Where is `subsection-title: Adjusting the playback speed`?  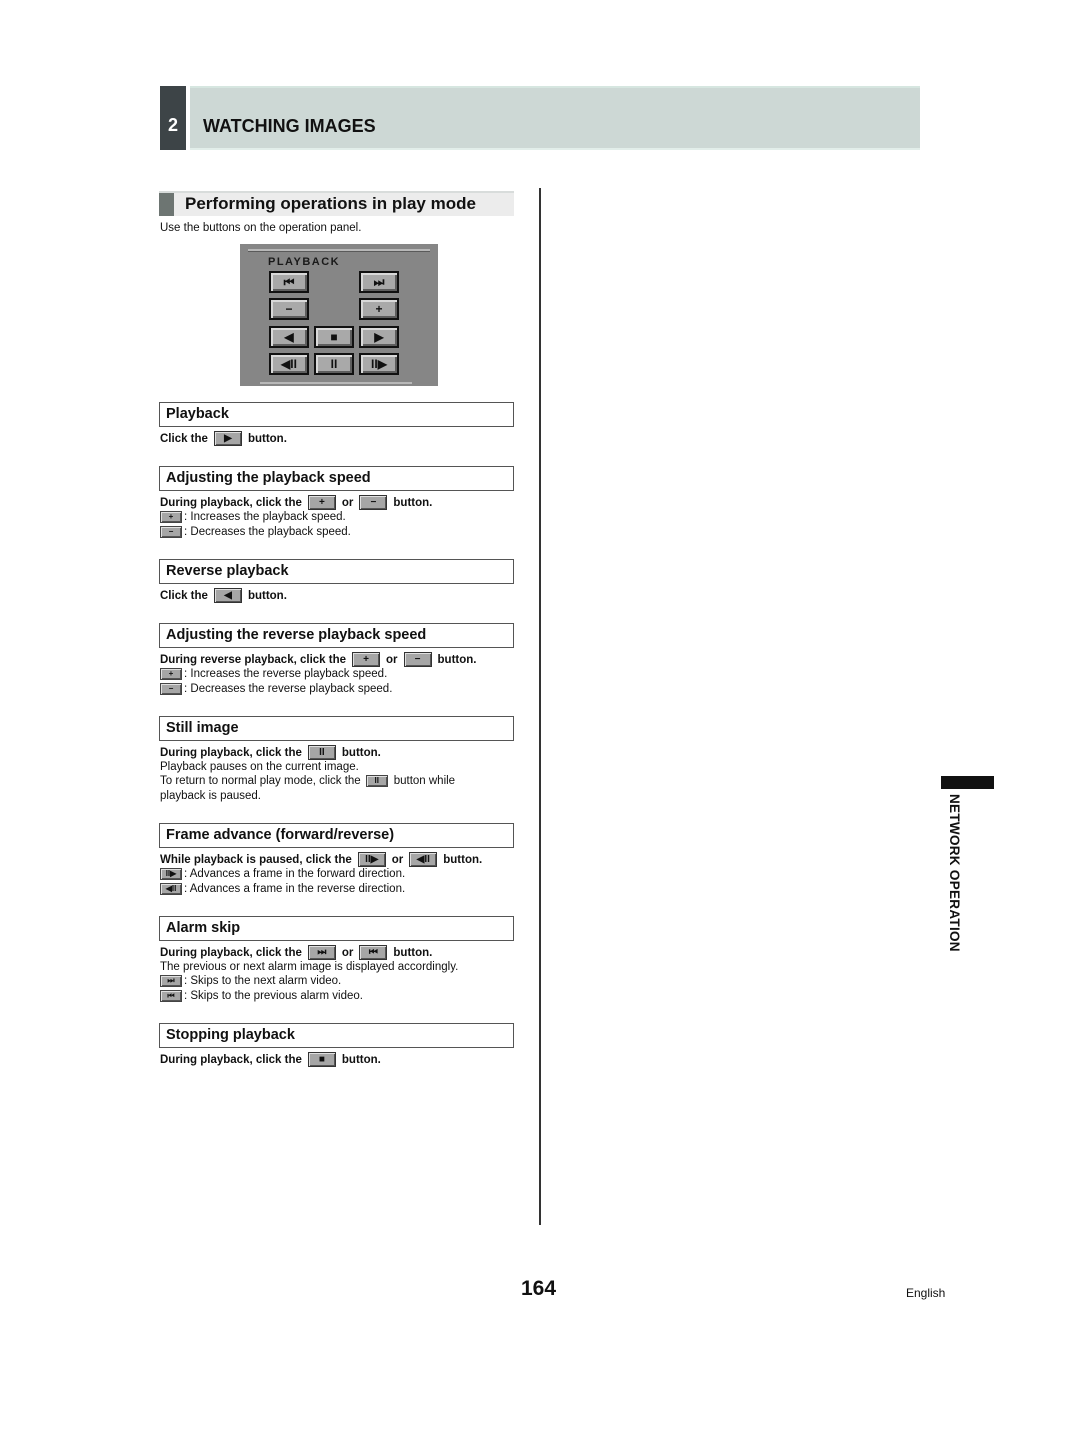
subsection-title: Adjusting the playback speed is located at coordinates (268, 478).